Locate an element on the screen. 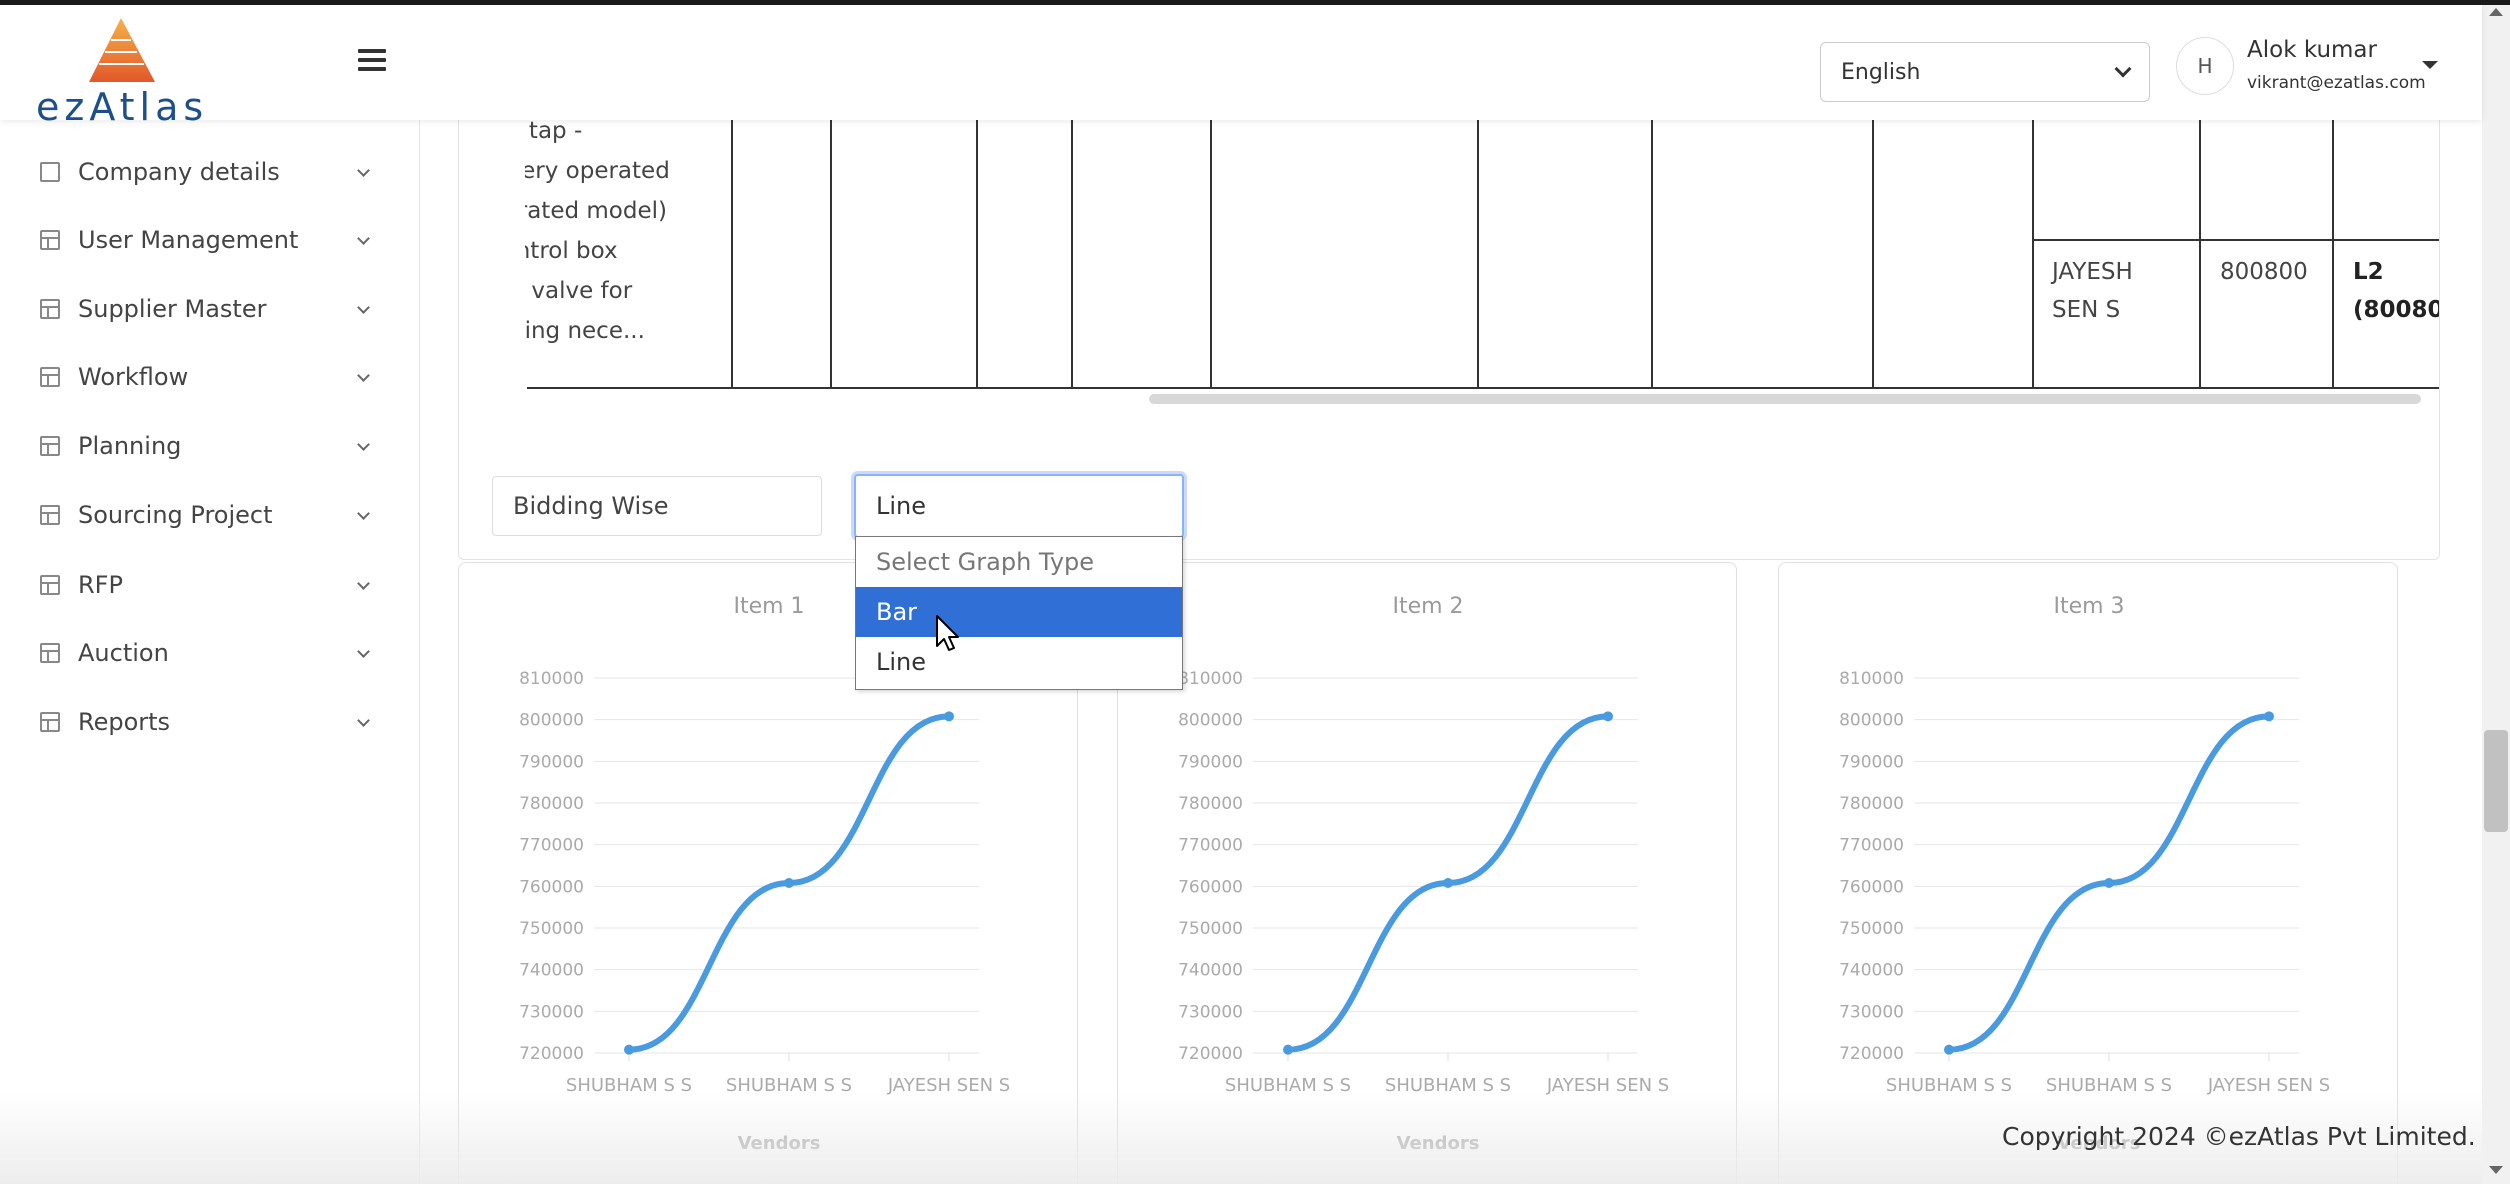 Image resolution: width=2510 pixels, height=1184 pixels. user-email: vikrant@ezatlas.com is located at coordinates (2336, 83).